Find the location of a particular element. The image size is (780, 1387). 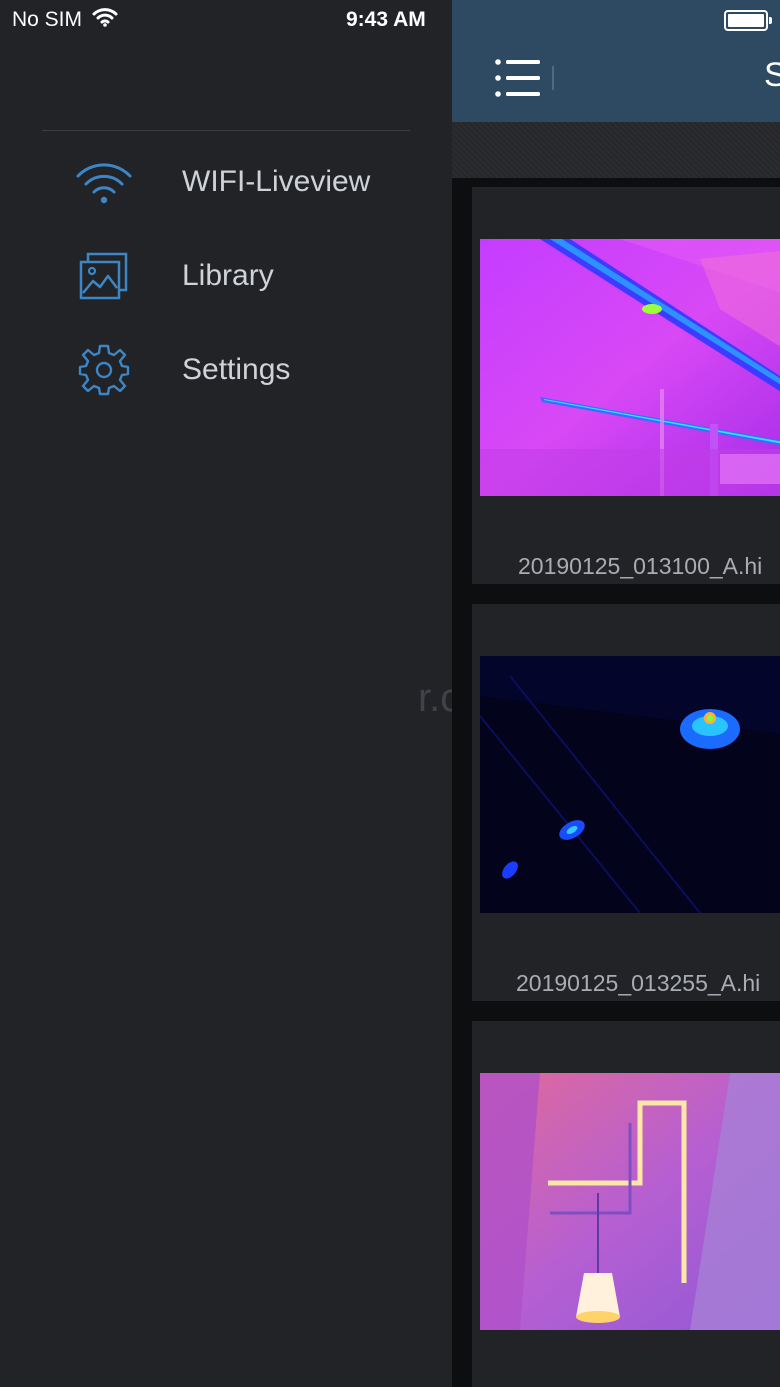

menu-item-settings: Settings is located at coordinates (226, 370).